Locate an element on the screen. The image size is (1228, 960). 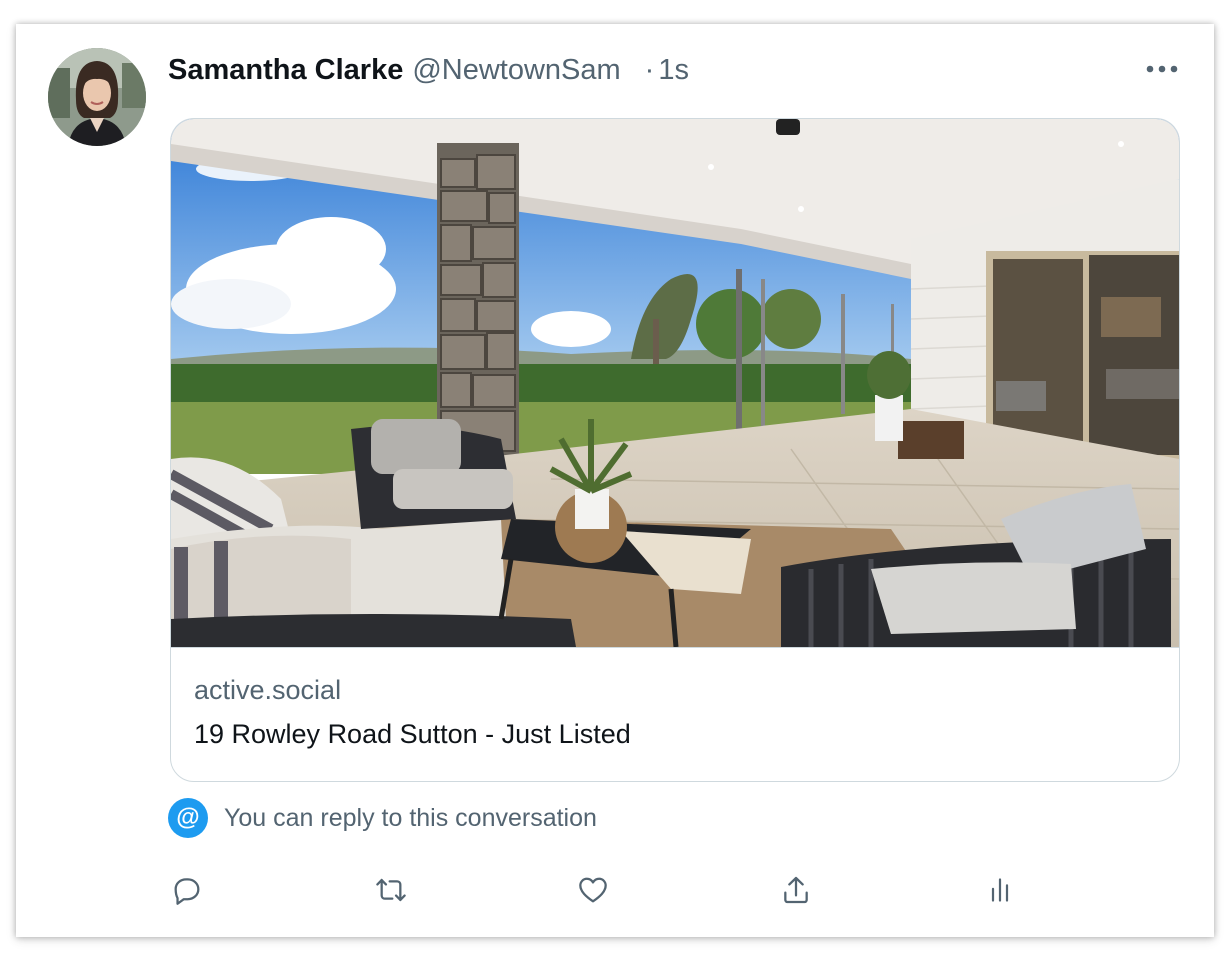
retweet-button is located at coordinates (391, 890).